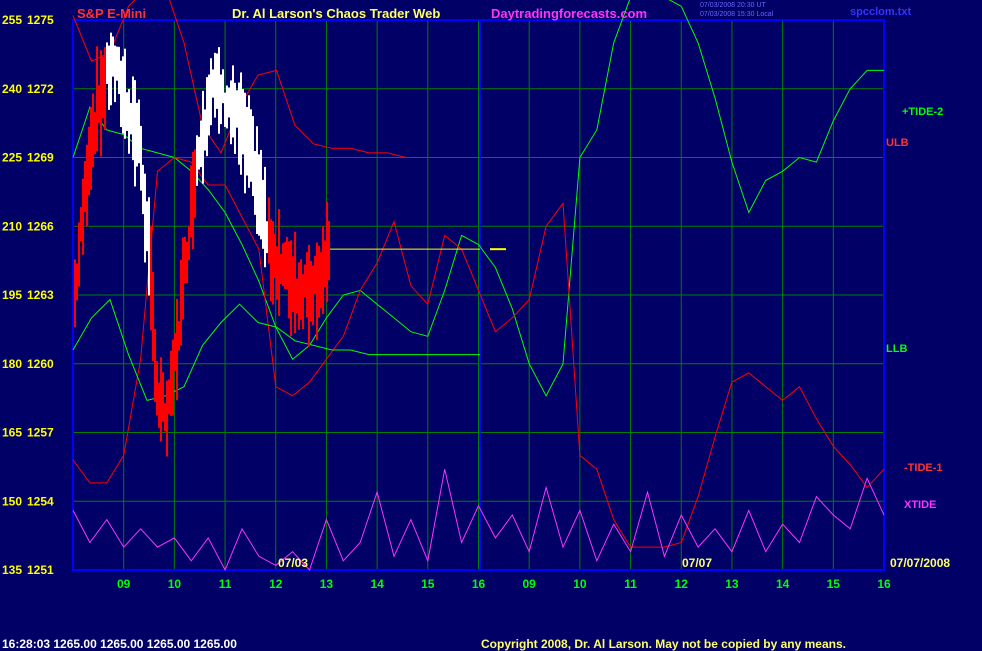  Describe the element at coordinates (881, 12) in the screenshot. I see `data-filename: spcclom.txt` at that location.